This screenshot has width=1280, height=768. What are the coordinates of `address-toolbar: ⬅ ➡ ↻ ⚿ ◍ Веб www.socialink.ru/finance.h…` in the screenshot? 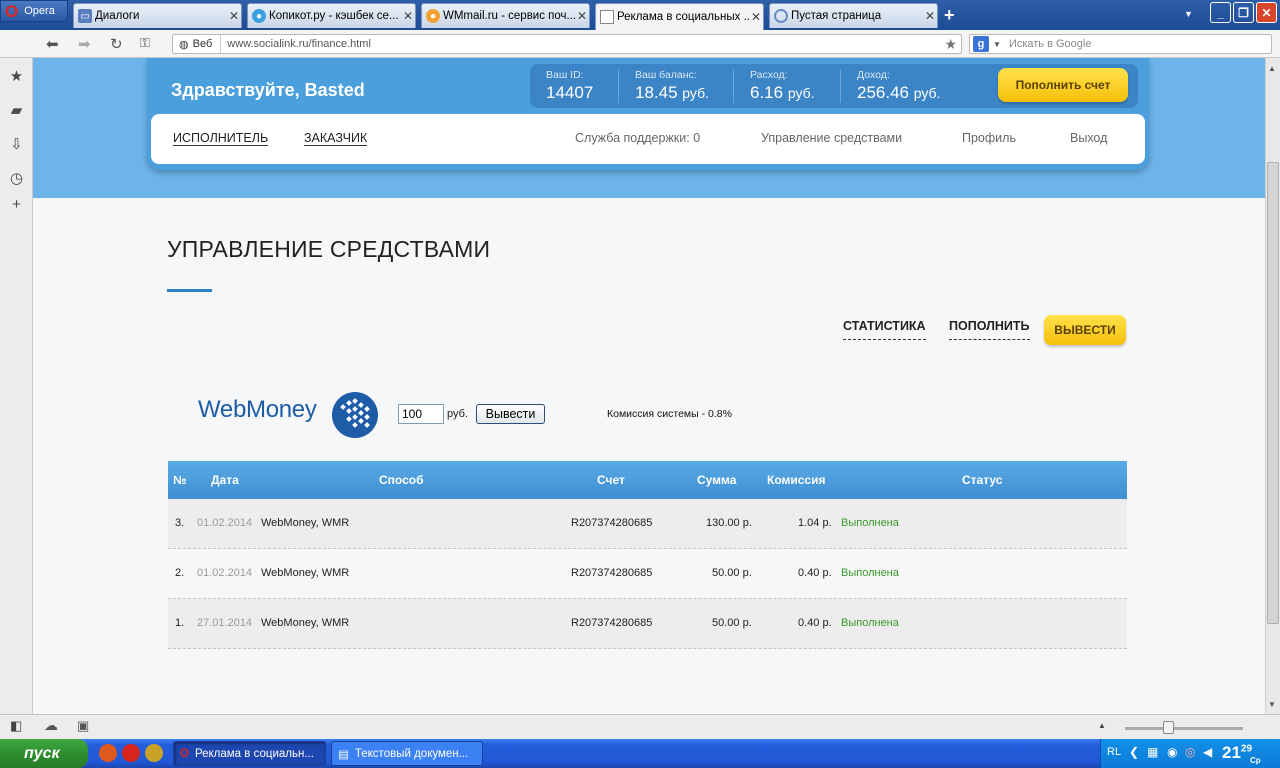 It's located at (640, 44).